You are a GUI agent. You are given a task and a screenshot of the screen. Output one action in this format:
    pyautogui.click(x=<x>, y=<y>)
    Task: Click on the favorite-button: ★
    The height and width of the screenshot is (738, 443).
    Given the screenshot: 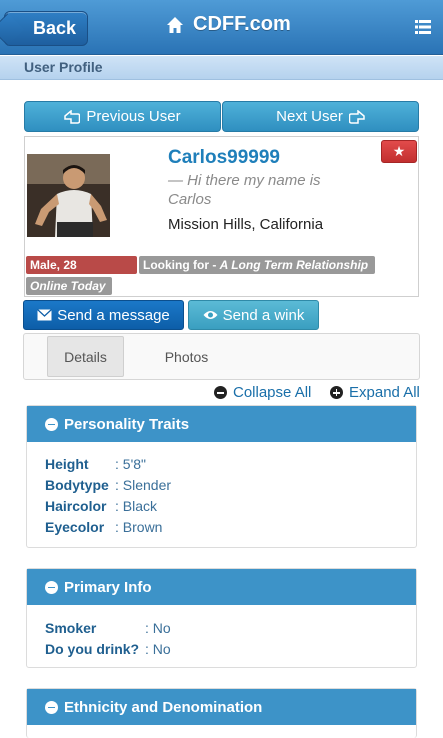 What is the action you would take?
    pyautogui.click(x=399, y=151)
    